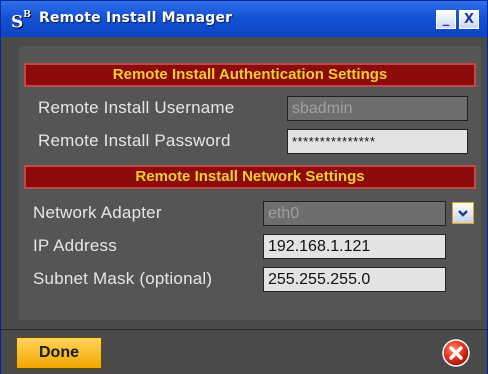  Describe the element at coordinates (244, 19) in the screenshot. I see `title-bar: SB Remote Install Manager _ X` at that location.